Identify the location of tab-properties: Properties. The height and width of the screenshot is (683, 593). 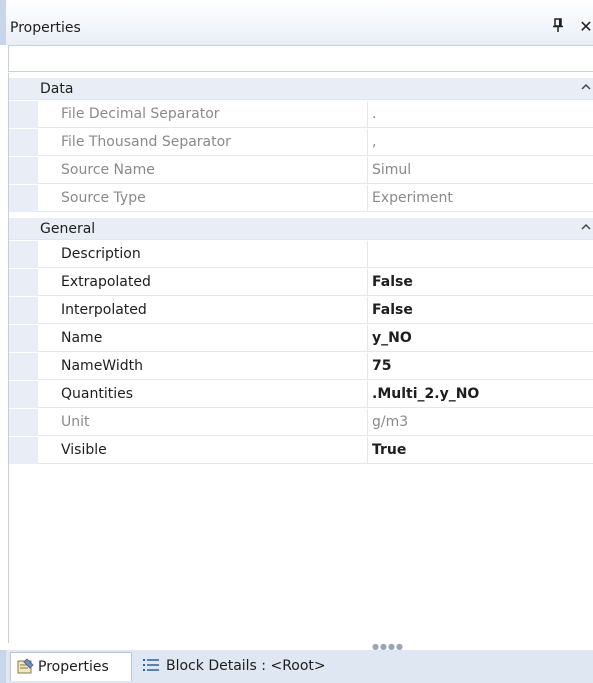
(71, 666).